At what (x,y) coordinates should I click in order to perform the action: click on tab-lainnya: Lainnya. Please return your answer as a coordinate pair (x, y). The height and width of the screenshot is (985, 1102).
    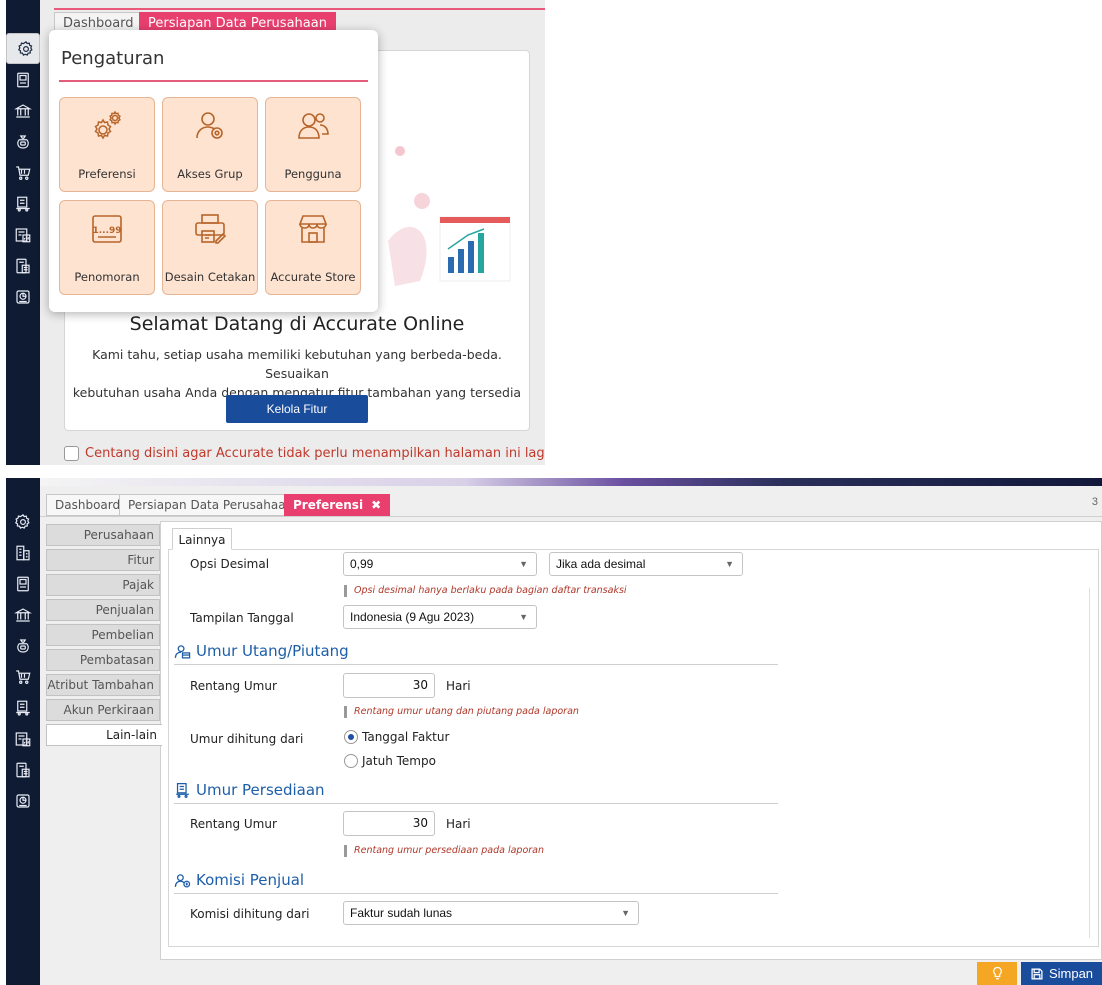
    Looking at the image, I should click on (202, 539).